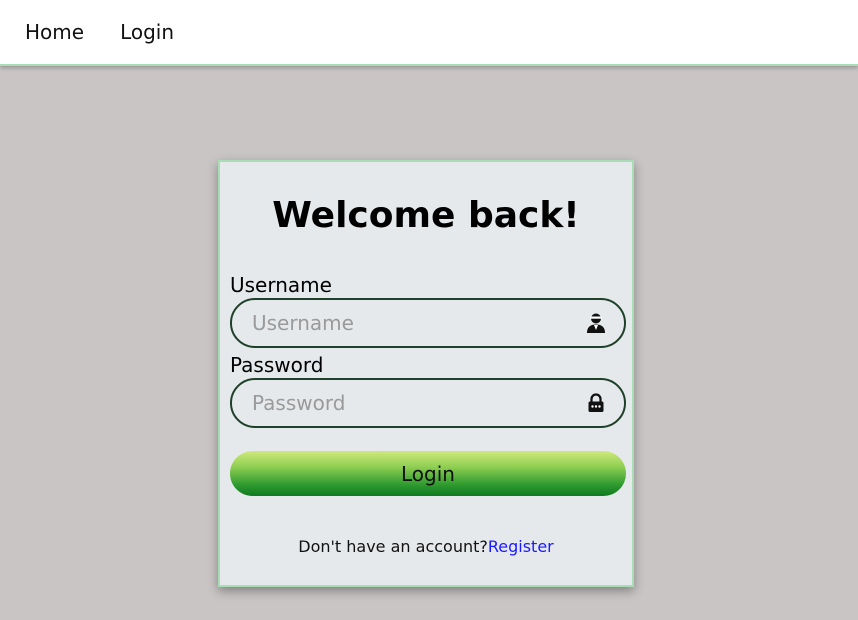  What do you see at coordinates (147, 32) in the screenshot?
I see `nav-login-link: Login` at bounding box center [147, 32].